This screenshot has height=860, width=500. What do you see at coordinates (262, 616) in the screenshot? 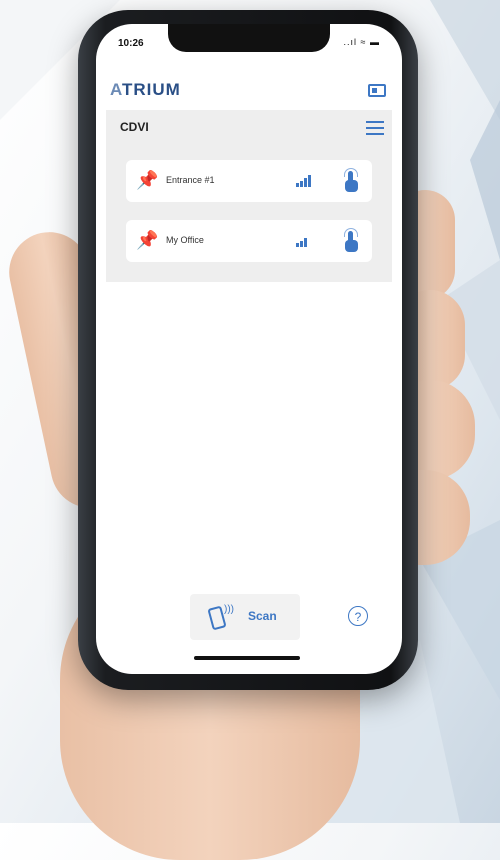
I see `scan-label: Scan` at bounding box center [262, 616].